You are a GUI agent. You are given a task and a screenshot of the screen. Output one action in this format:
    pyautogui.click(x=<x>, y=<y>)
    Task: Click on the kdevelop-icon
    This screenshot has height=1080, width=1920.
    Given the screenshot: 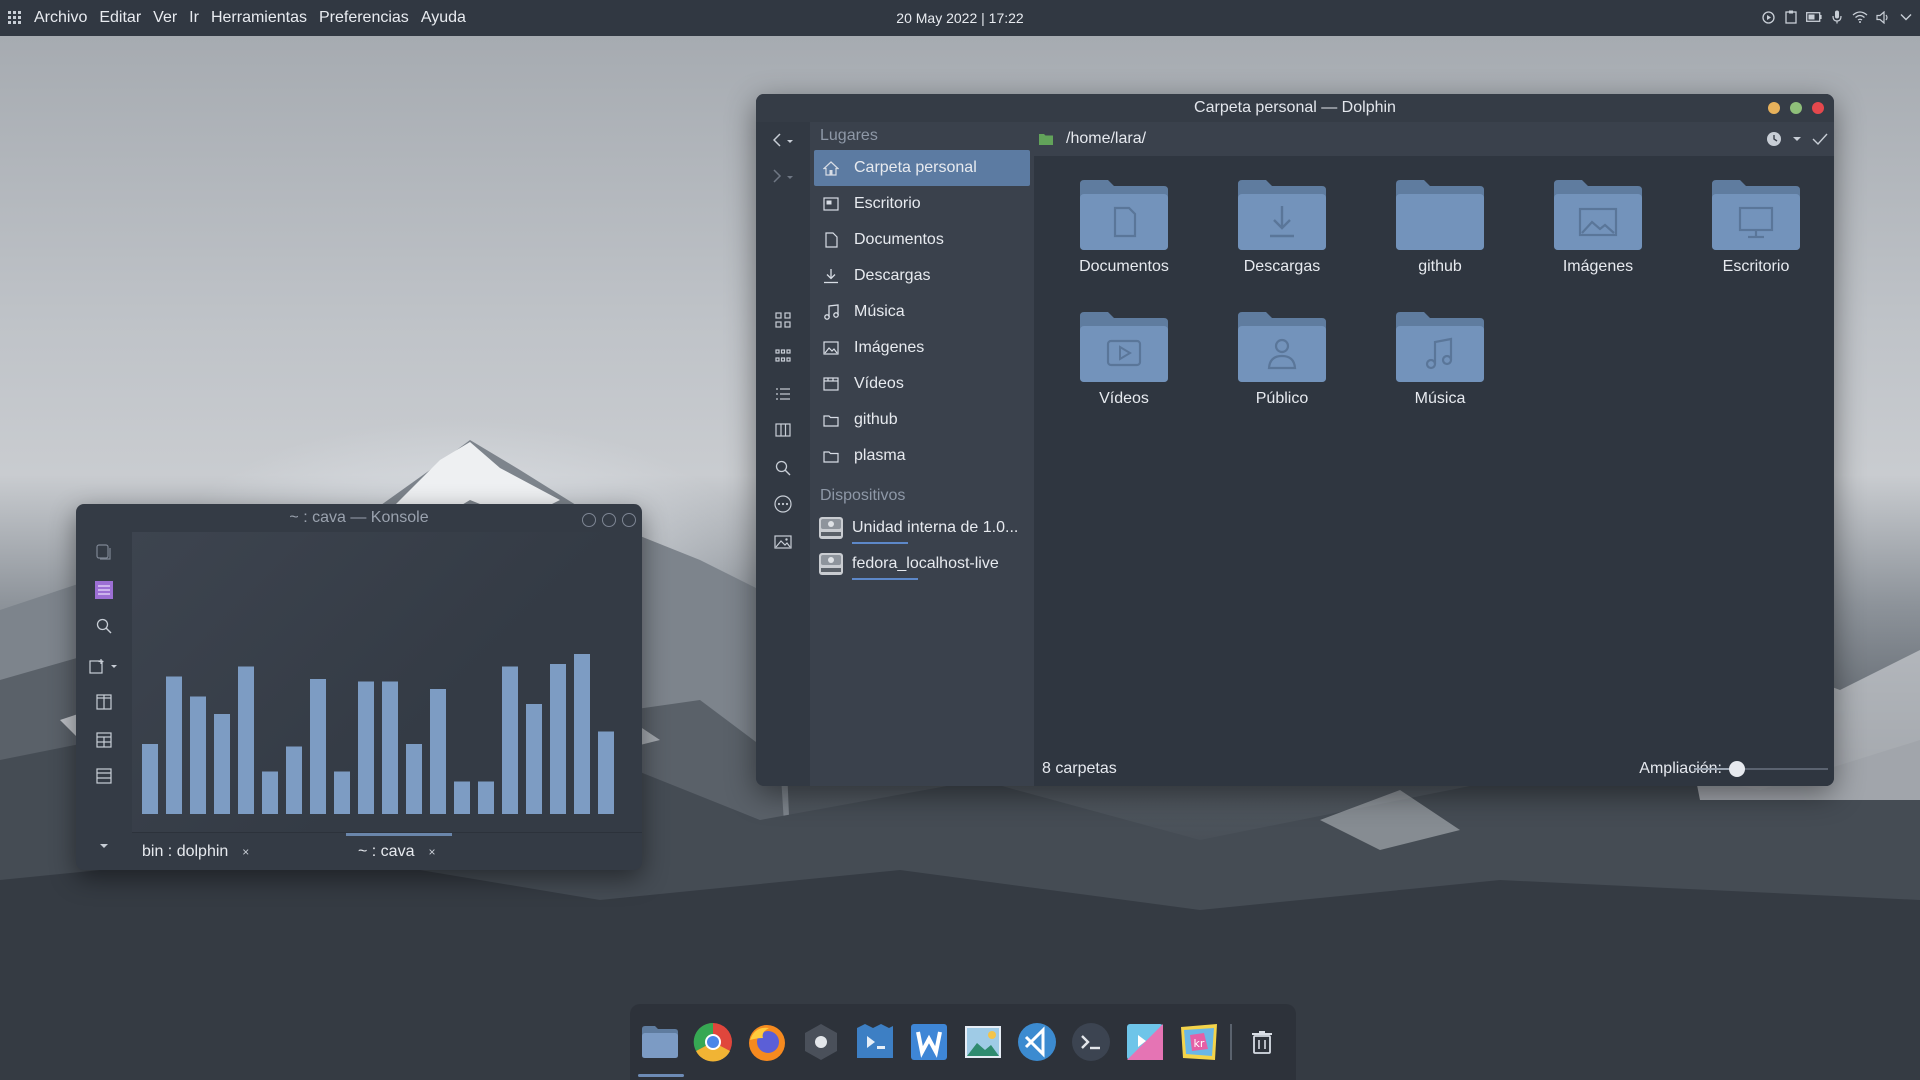 What is the action you would take?
    pyautogui.click(x=1145, y=1042)
    